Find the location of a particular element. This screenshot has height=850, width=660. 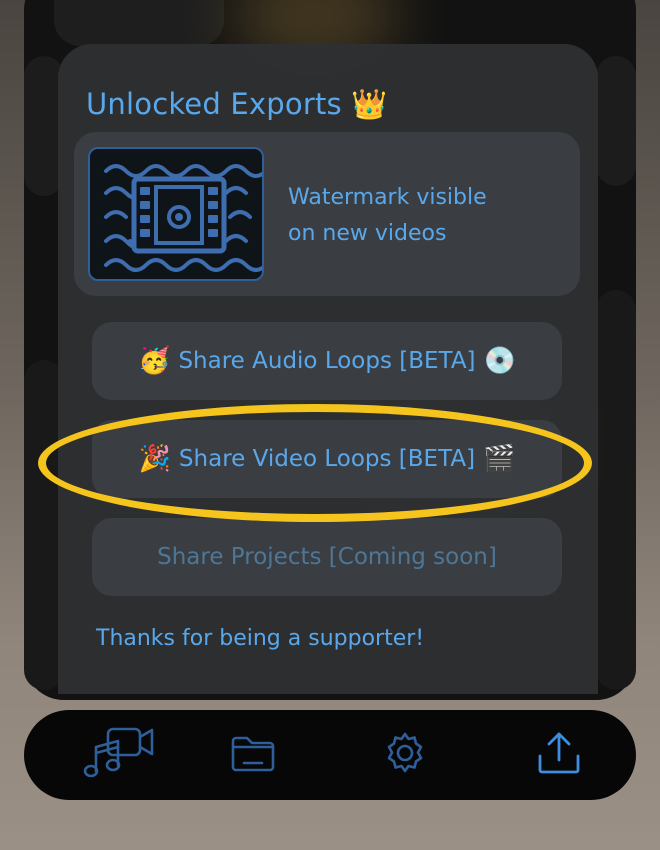

tab-projects is located at coordinates (253, 755).